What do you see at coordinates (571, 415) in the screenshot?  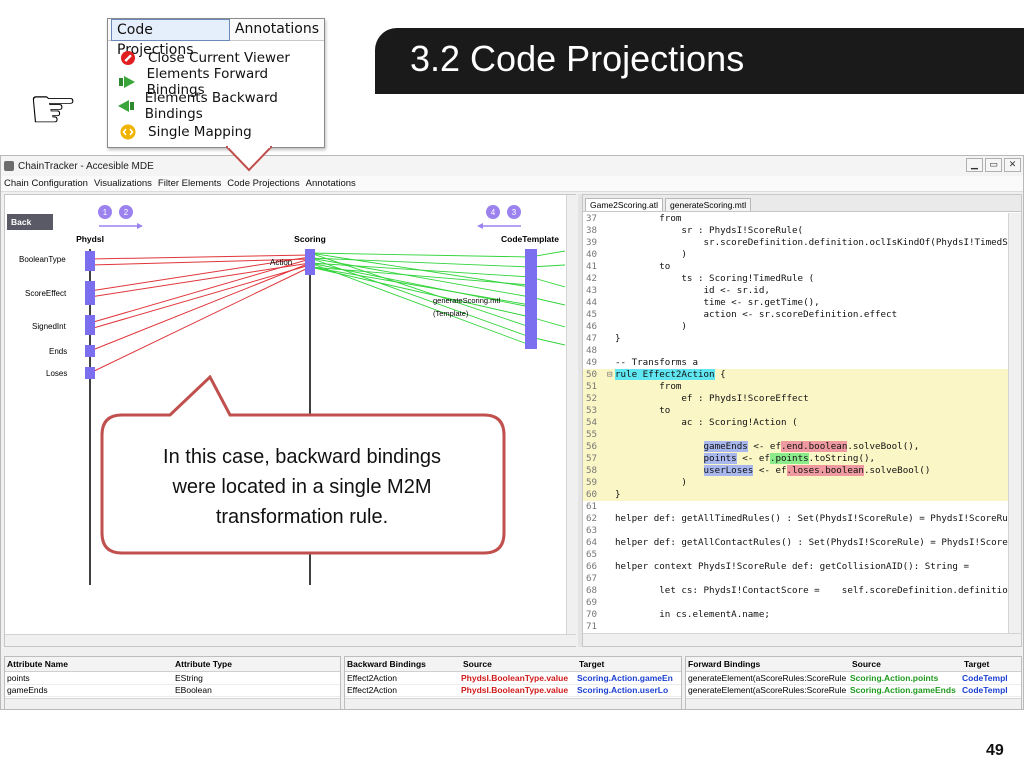 I see `viz-vertical-scrollbar` at bounding box center [571, 415].